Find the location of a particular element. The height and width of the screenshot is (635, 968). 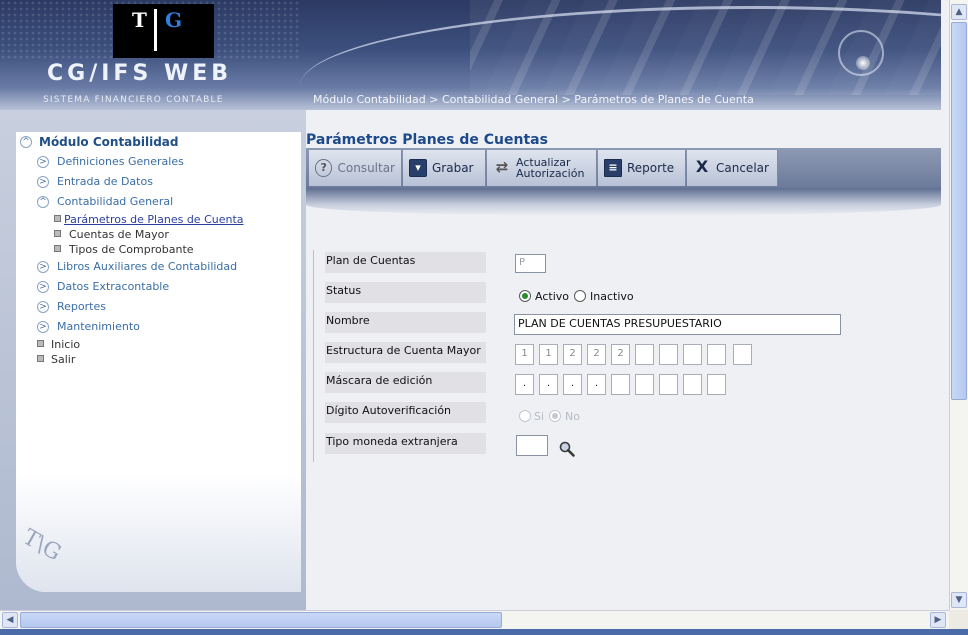

grabar-button: ▾ Grabar is located at coordinates (444, 168).